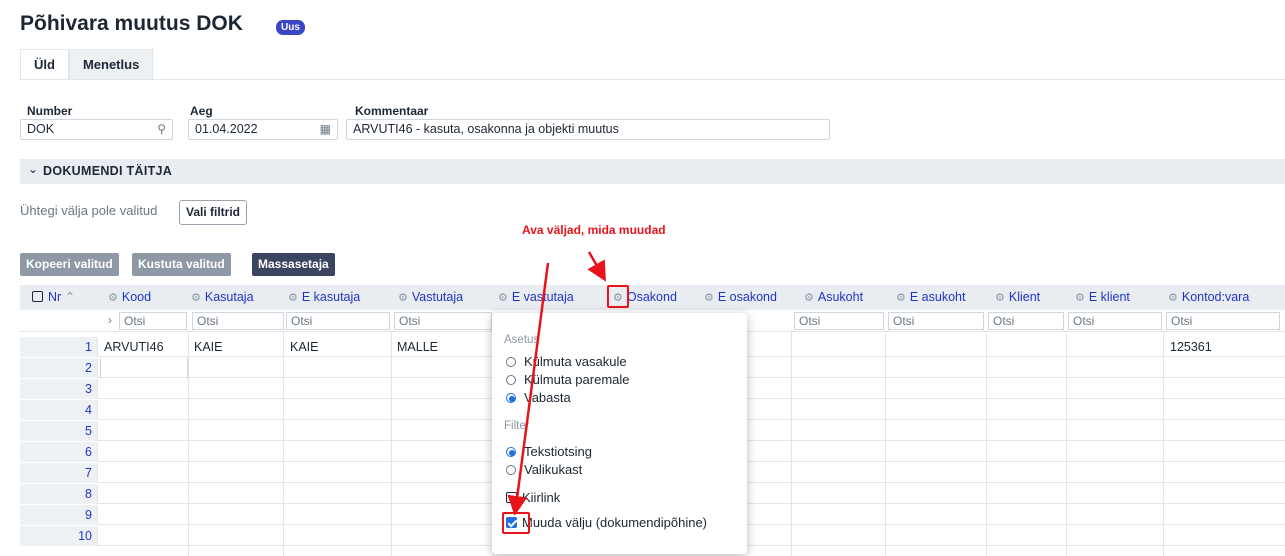  I want to click on popup-settings-title: Asetus, so click(522, 340).